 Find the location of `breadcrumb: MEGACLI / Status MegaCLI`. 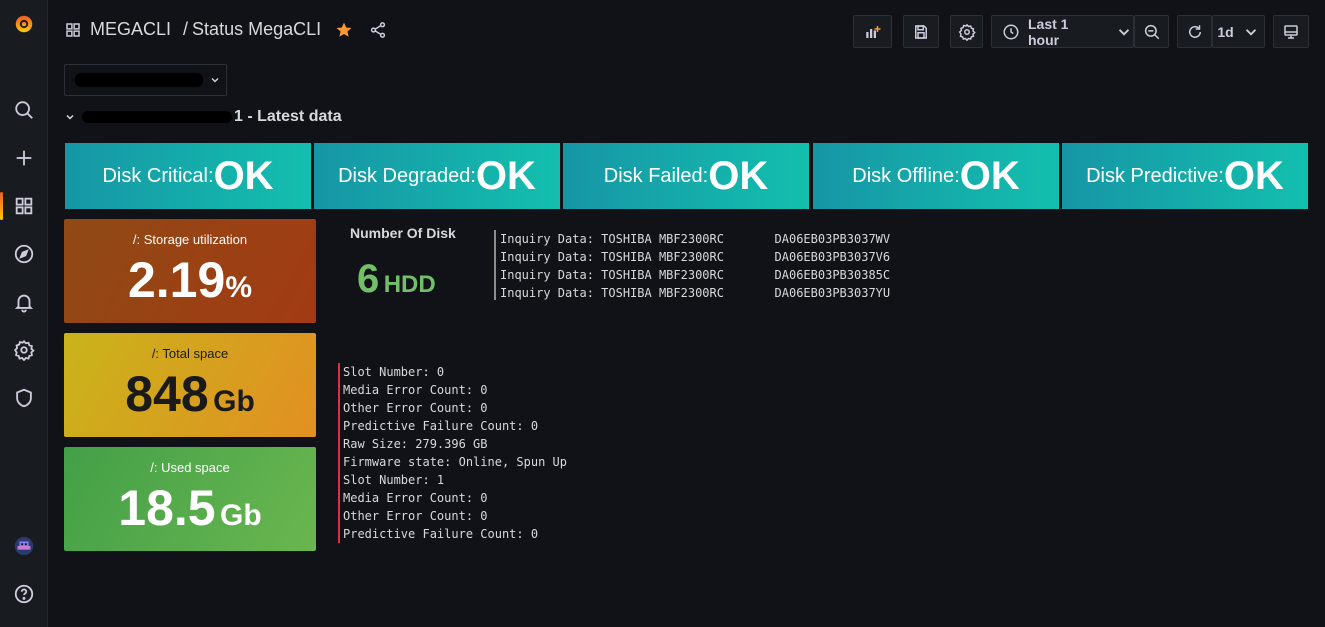

breadcrumb: MEGACLI / Status MegaCLI is located at coordinates (225, 29).